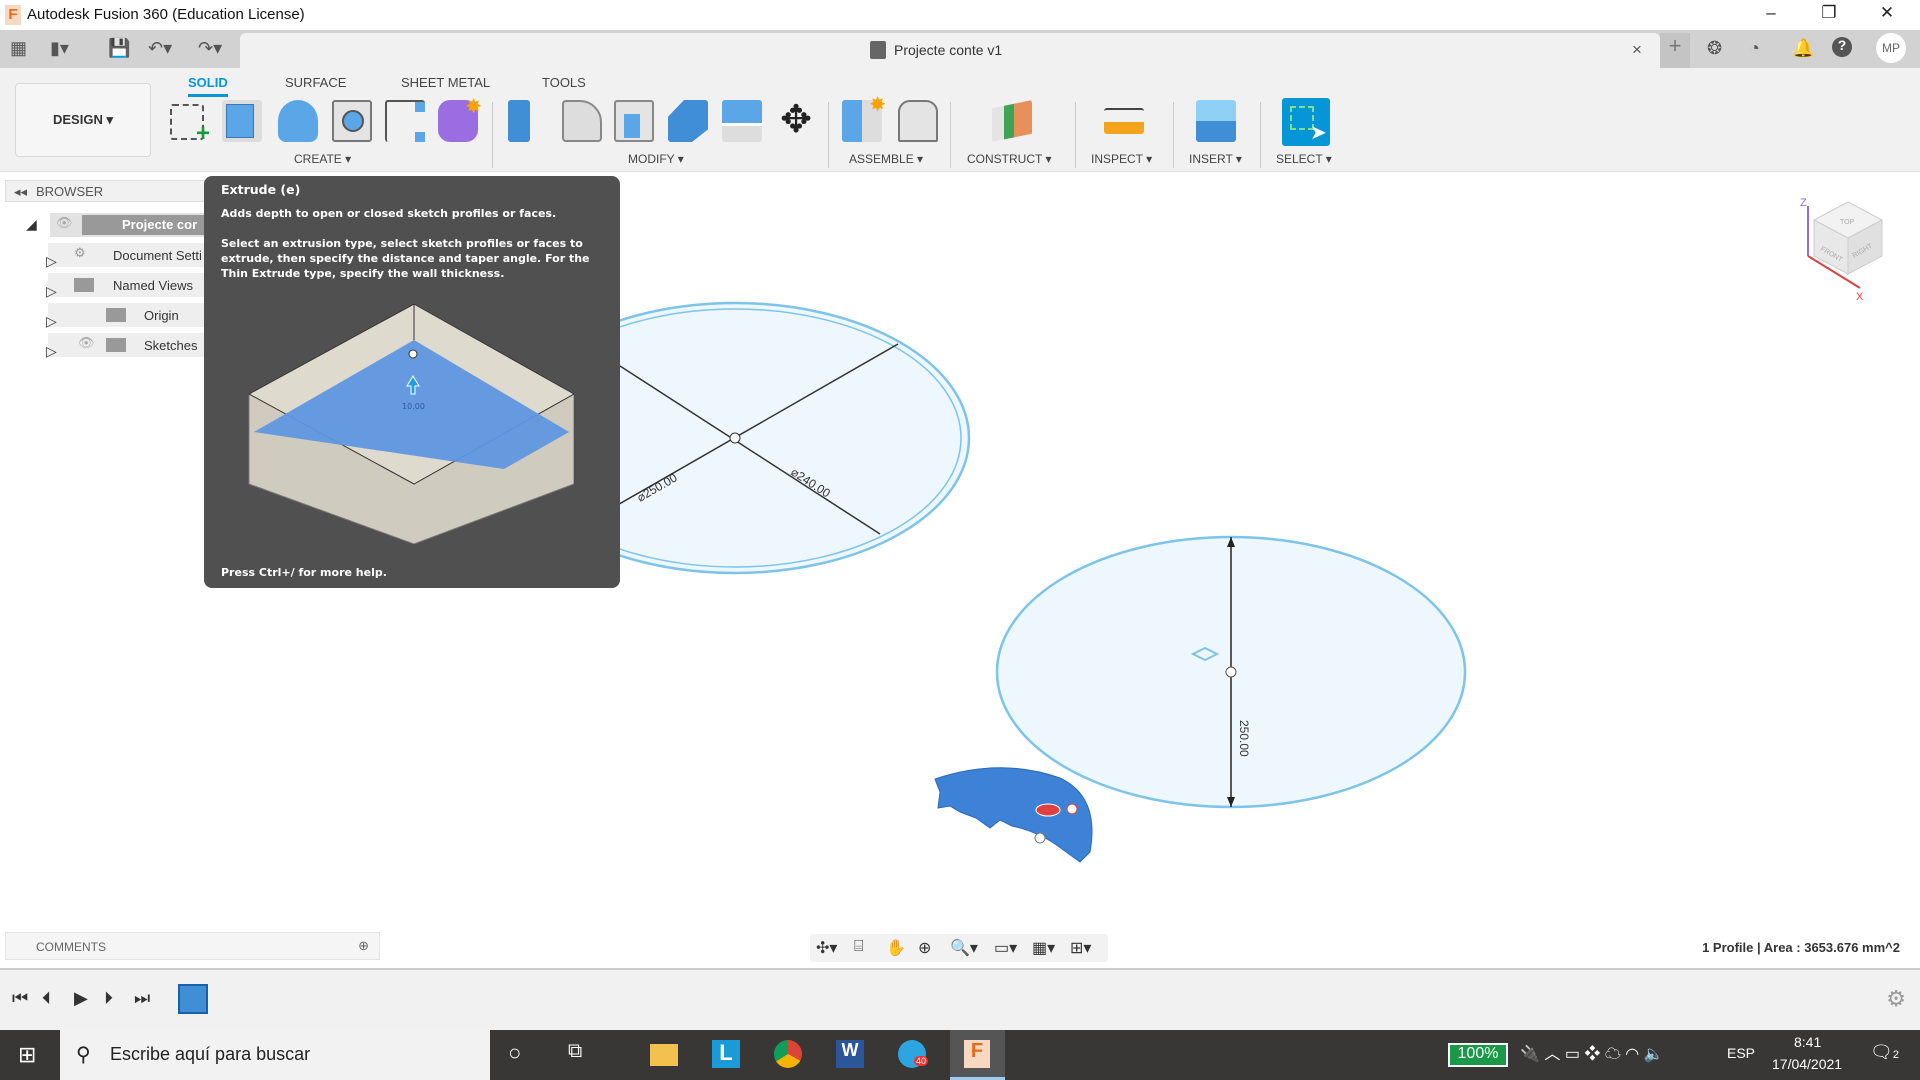 The height and width of the screenshot is (1080, 1920). What do you see at coordinates (664, 1055) in the screenshot?
I see `file-explorer-icon` at bounding box center [664, 1055].